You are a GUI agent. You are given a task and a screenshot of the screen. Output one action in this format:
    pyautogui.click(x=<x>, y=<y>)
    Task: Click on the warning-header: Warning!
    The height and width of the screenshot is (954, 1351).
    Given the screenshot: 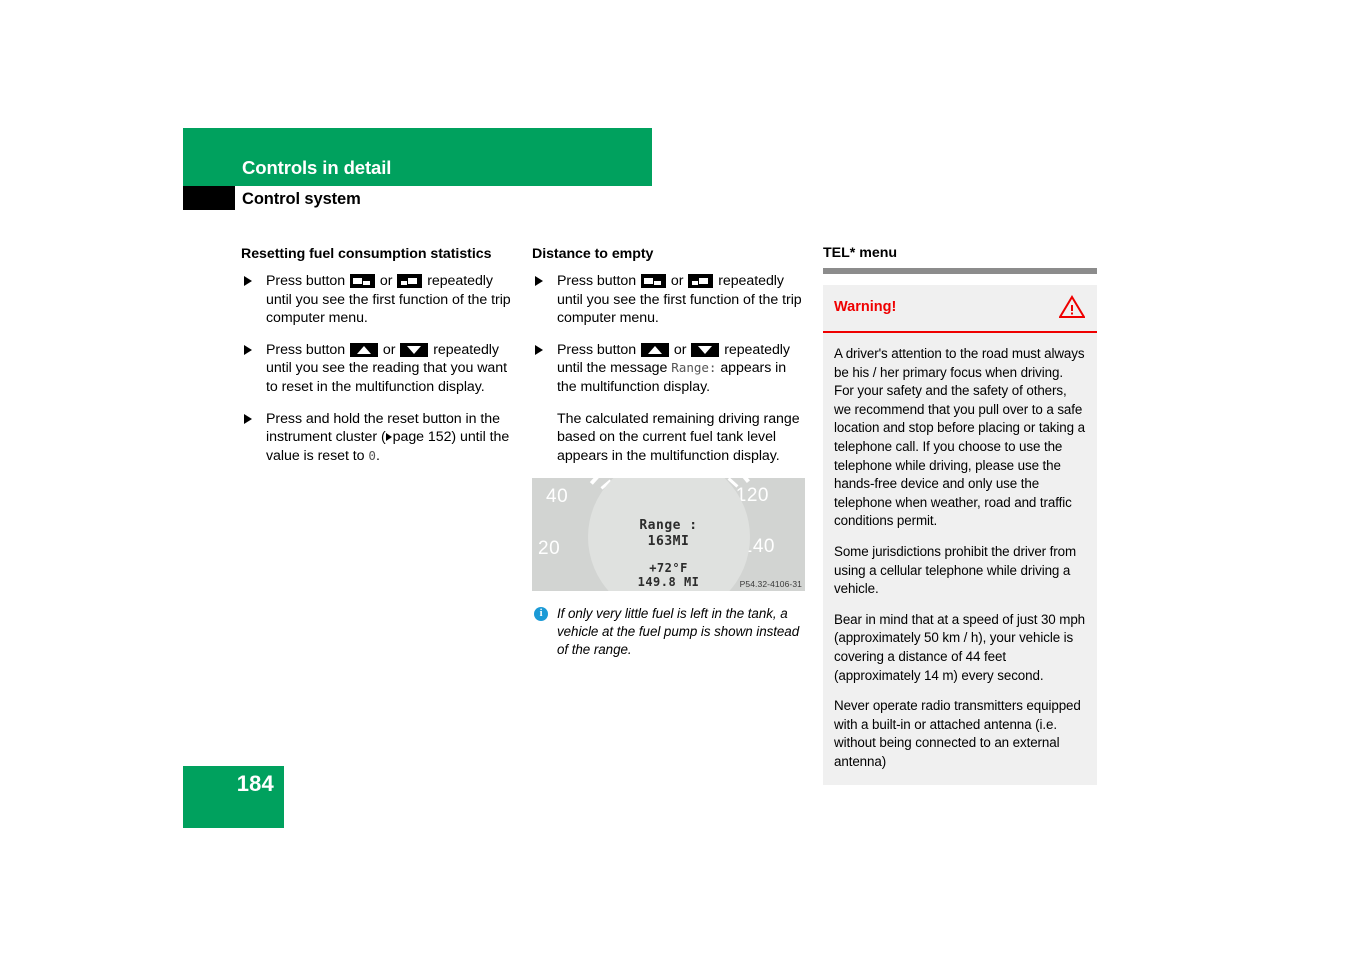 What is the action you would take?
    pyautogui.click(x=960, y=309)
    